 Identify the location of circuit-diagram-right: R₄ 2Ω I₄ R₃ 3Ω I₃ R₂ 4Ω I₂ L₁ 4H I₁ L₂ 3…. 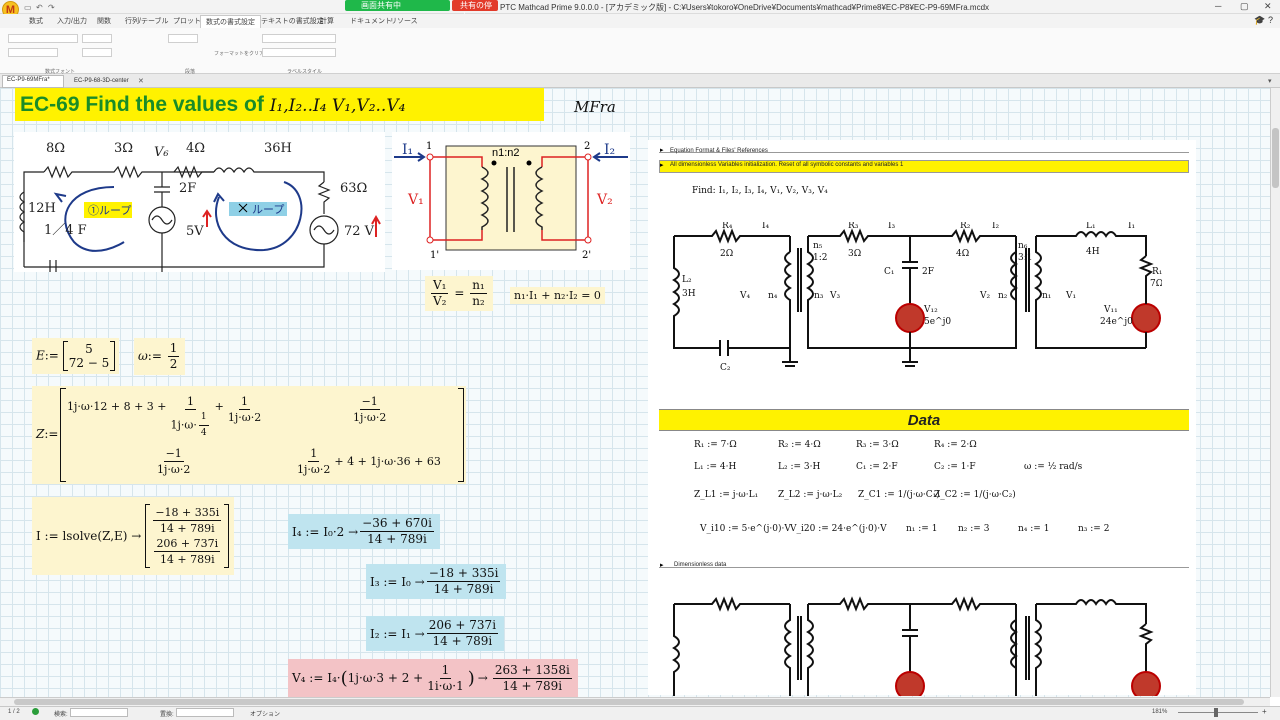
(912, 297).